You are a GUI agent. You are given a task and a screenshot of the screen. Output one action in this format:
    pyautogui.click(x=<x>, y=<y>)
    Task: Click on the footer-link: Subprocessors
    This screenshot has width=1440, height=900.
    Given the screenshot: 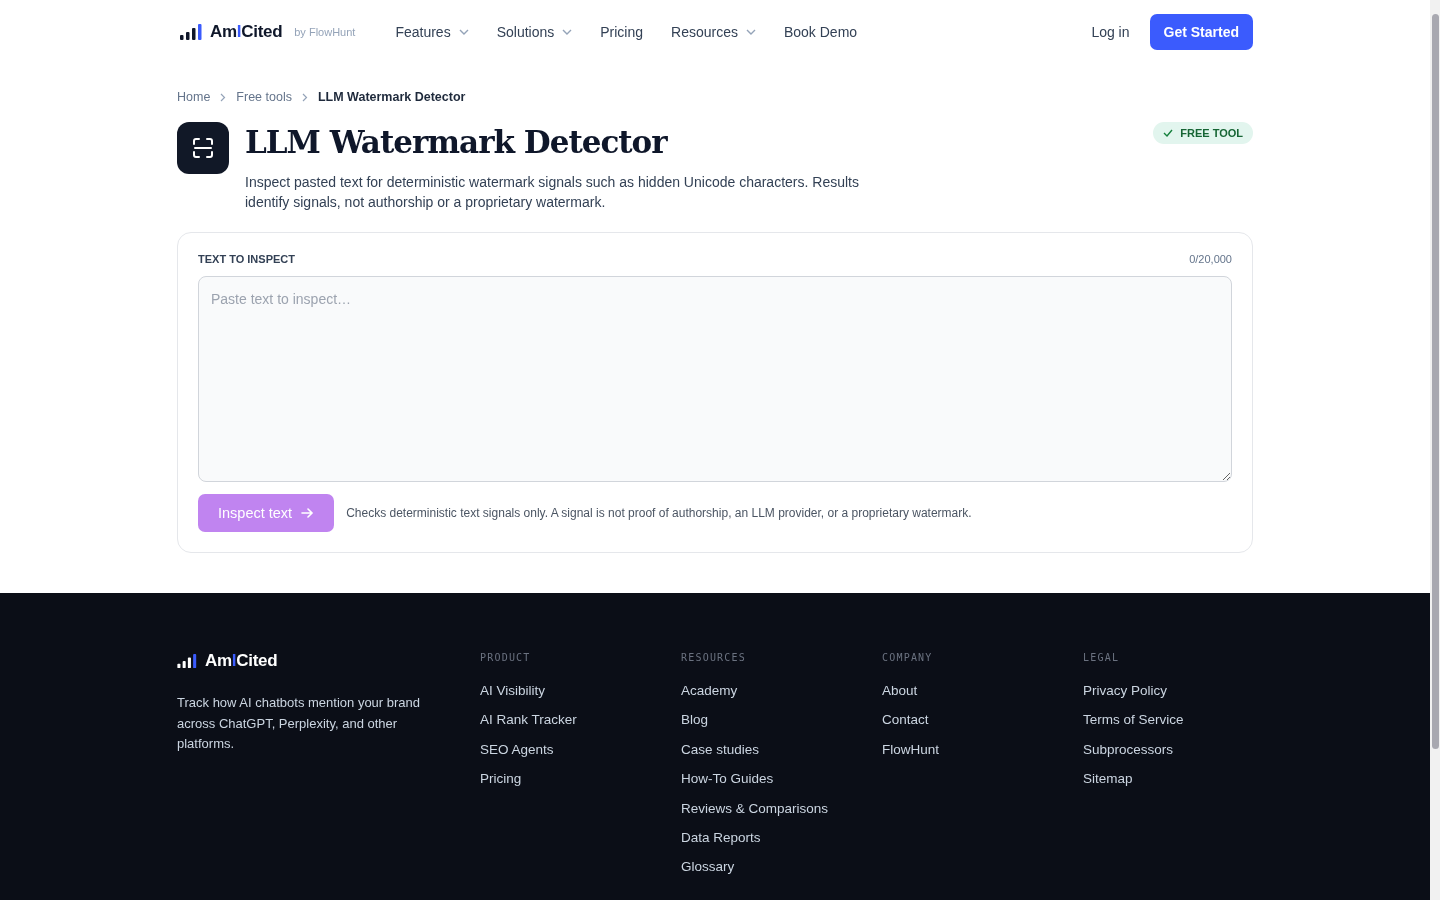 What is the action you would take?
    pyautogui.click(x=1168, y=749)
    